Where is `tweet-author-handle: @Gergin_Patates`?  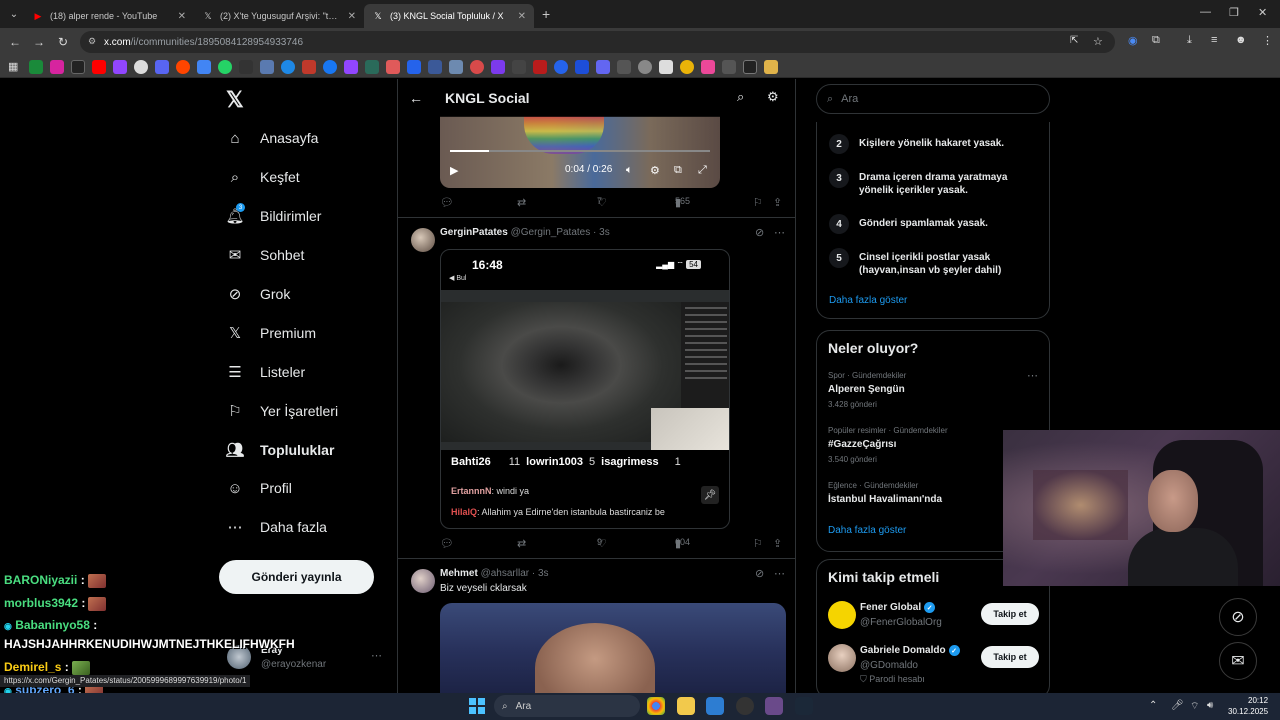 tweet-author-handle: @Gergin_Patates is located at coordinates (551, 232).